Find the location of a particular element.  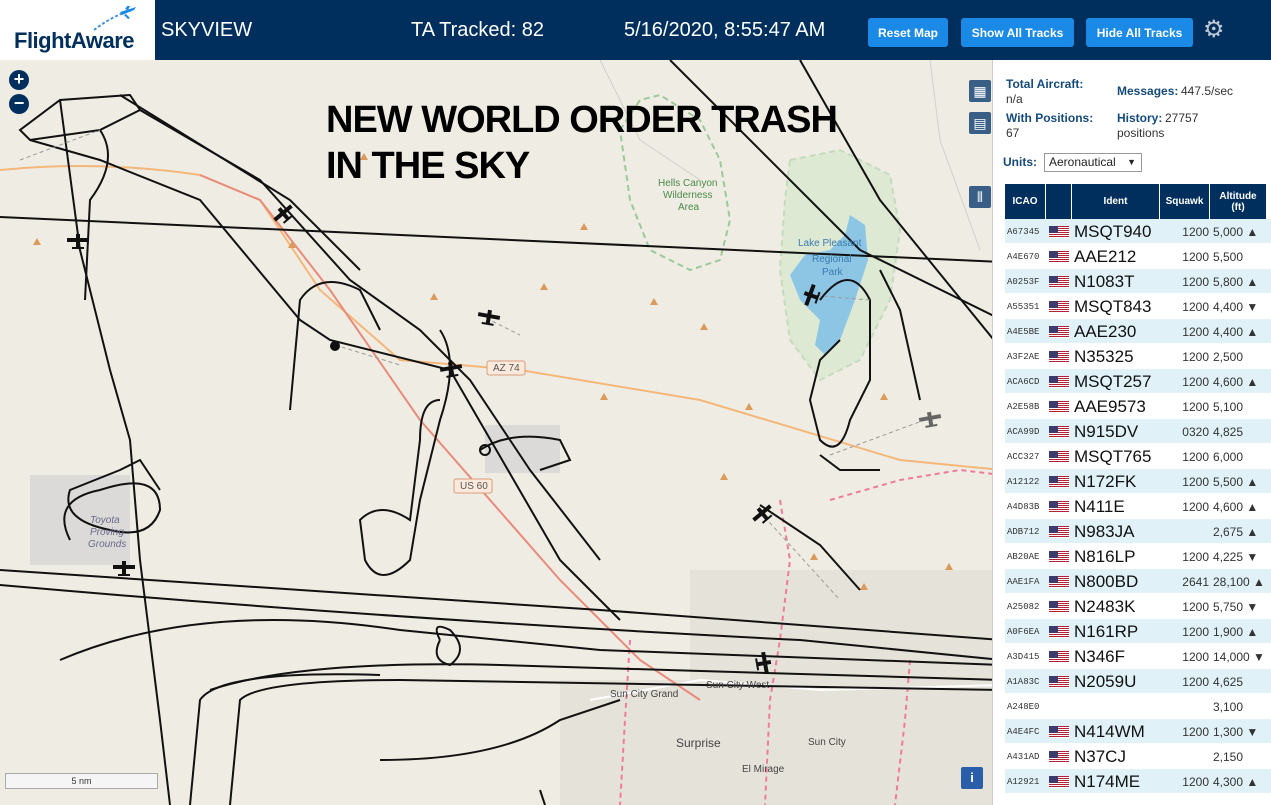

icao-cell: A431AD is located at coordinates (1023, 756).